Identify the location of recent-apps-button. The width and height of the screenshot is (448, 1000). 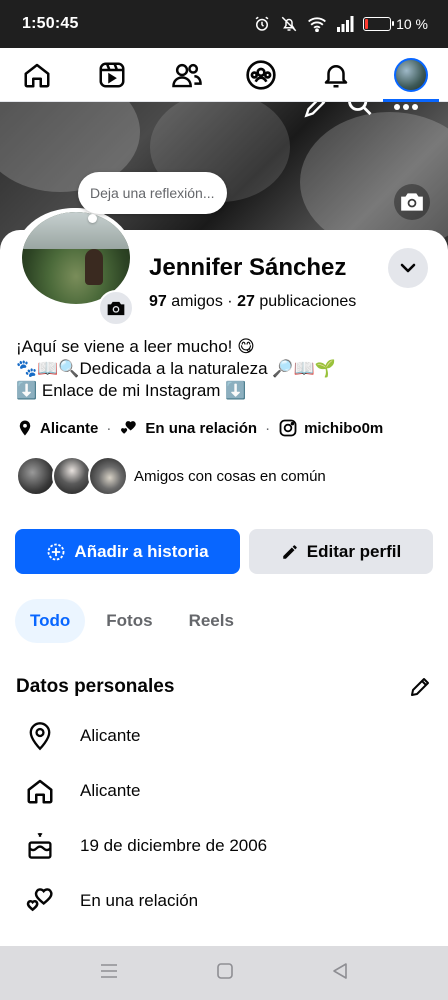
(109, 973).